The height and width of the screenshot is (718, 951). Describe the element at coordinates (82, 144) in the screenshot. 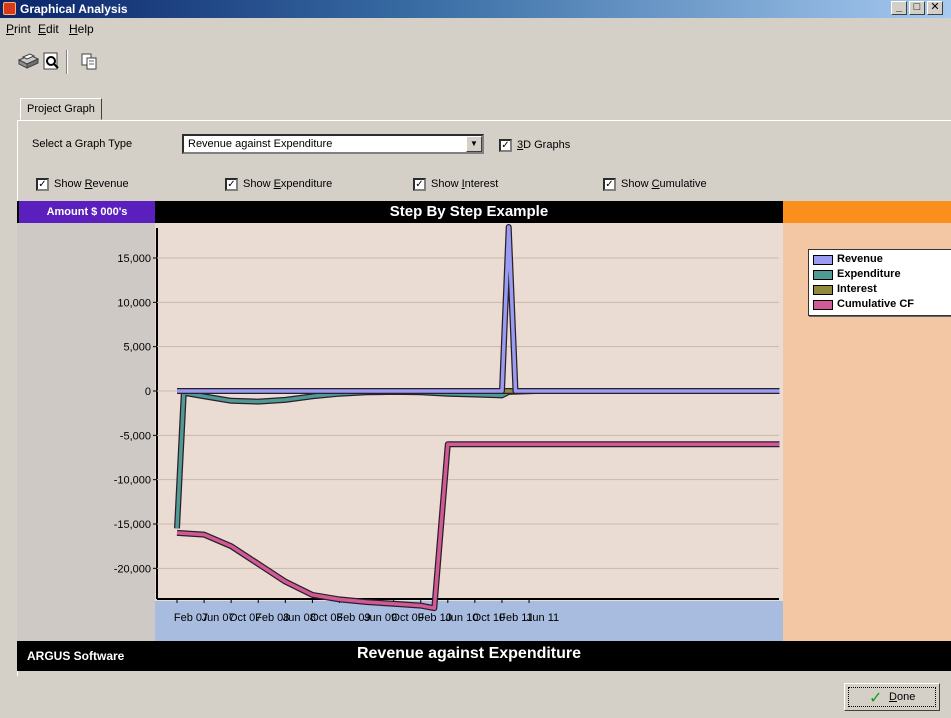

I see `graph-type-label: Select a Graph Type` at that location.